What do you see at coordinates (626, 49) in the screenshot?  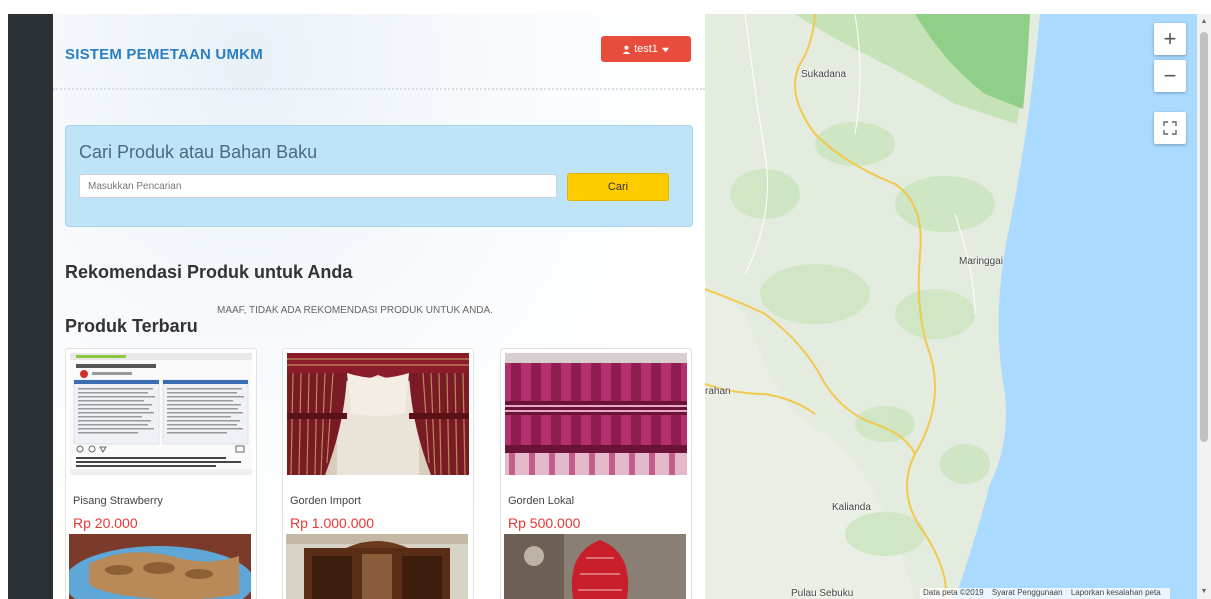 I see `user-icon` at bounding box center [626, 49].